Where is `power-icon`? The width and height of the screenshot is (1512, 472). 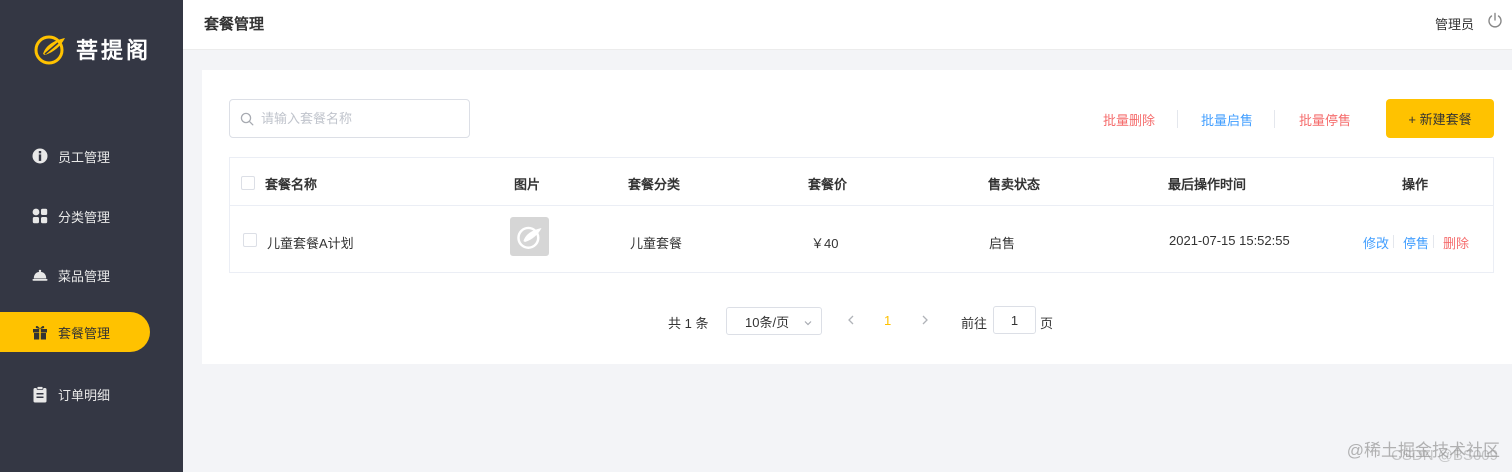 power-icon is located at coordinates (1495, 20).